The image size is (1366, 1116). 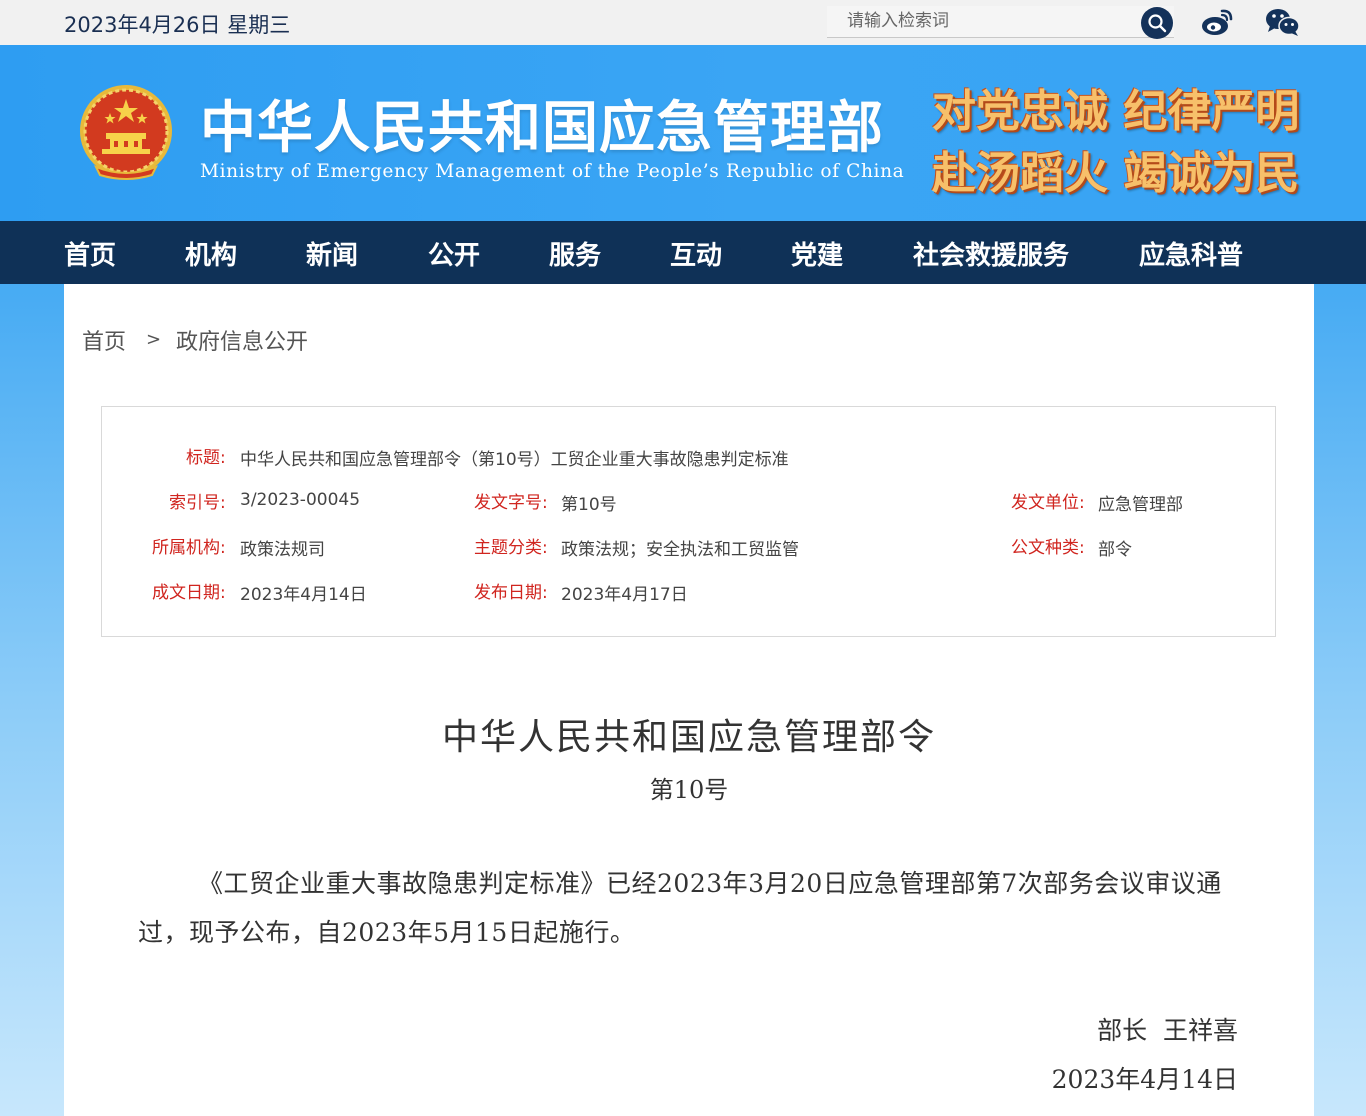 What do you see at coordinates (1048, 503) in the screenshot?
I see `issuer-label: 发文单位:` at bounding box center [1048, 503].